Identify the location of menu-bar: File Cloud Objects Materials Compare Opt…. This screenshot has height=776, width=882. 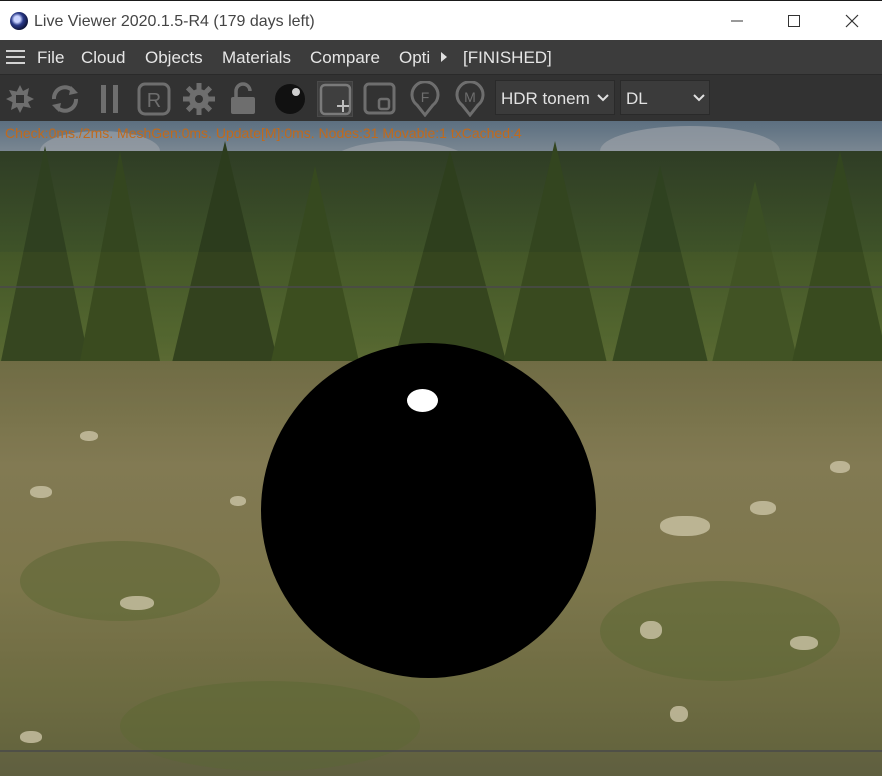
(441, 57).